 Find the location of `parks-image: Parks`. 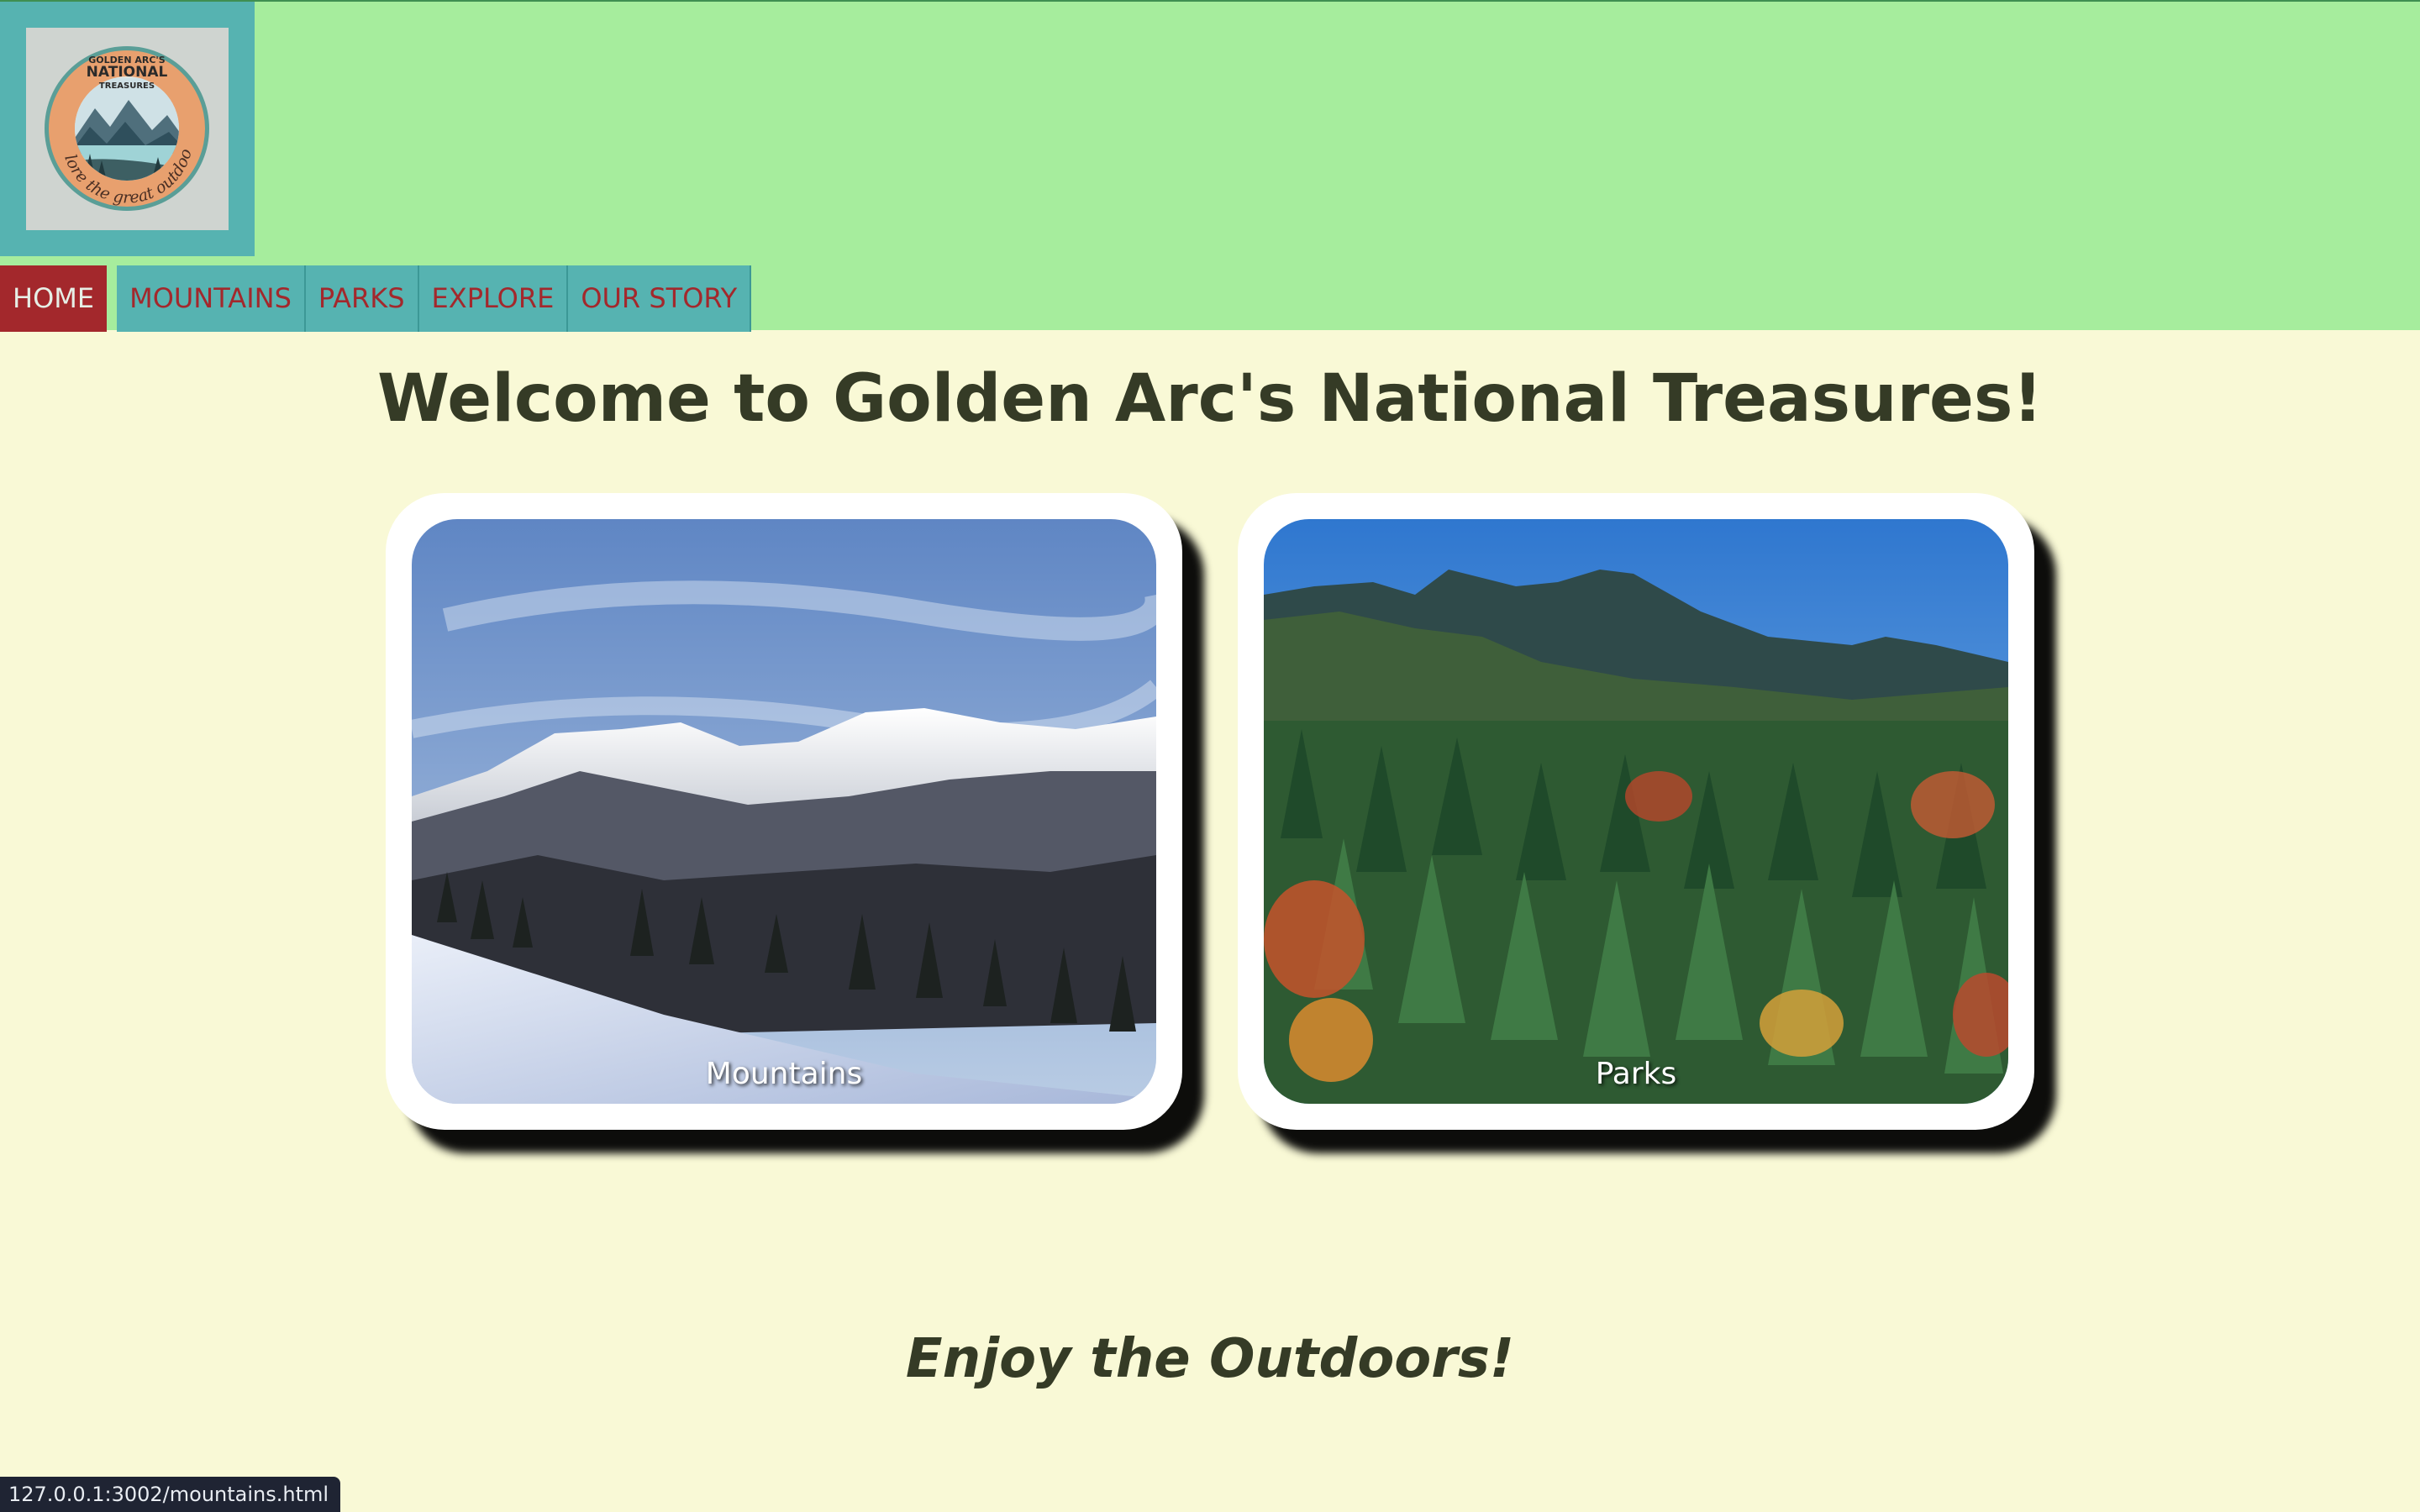

parks-image: Parks is located at coordinates (1636, 811).